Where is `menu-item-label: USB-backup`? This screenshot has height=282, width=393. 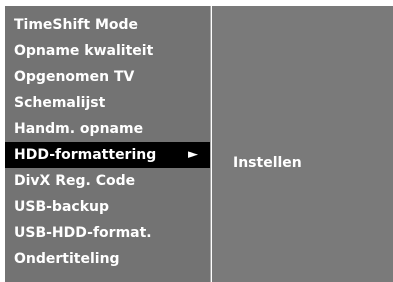
menu-item-label: USB-backup is located at coordinates (61, 207).